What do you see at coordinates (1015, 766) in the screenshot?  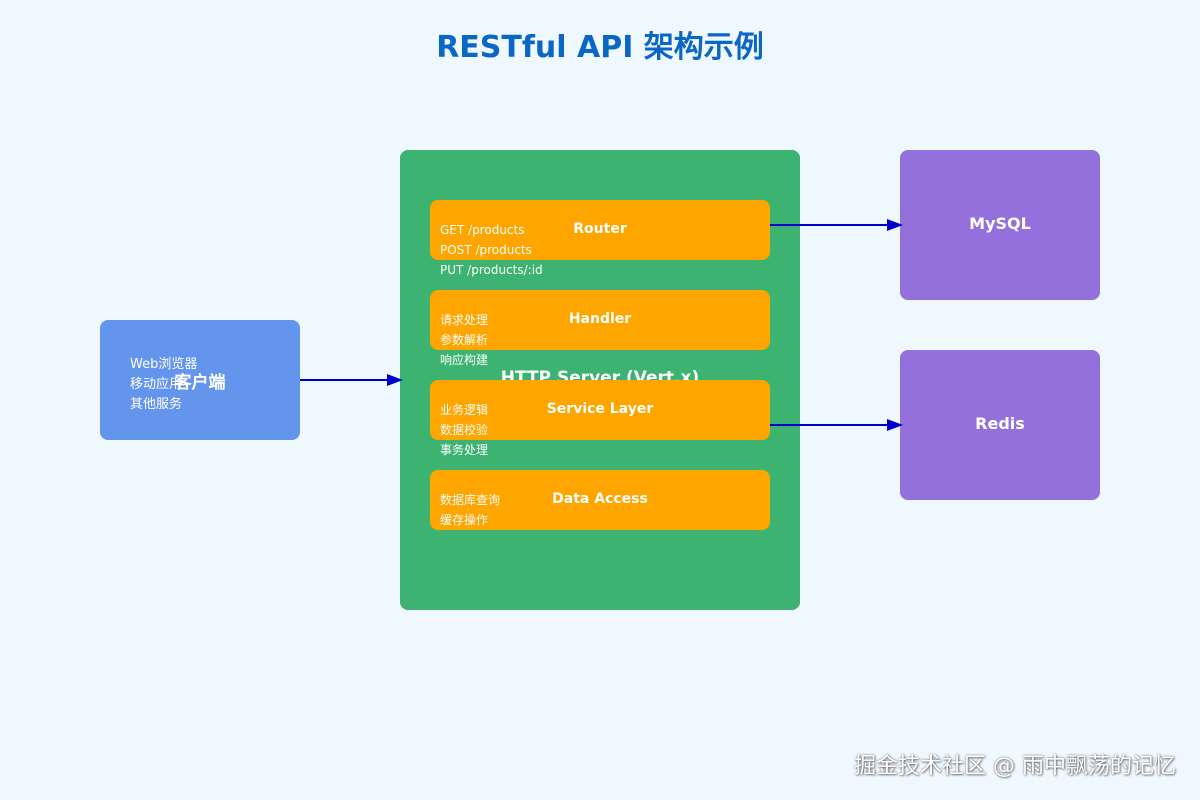 I see `watermark: 掘金技术社区 @ 雨中飘荡的记忆` at bounding box center [1015, 766].